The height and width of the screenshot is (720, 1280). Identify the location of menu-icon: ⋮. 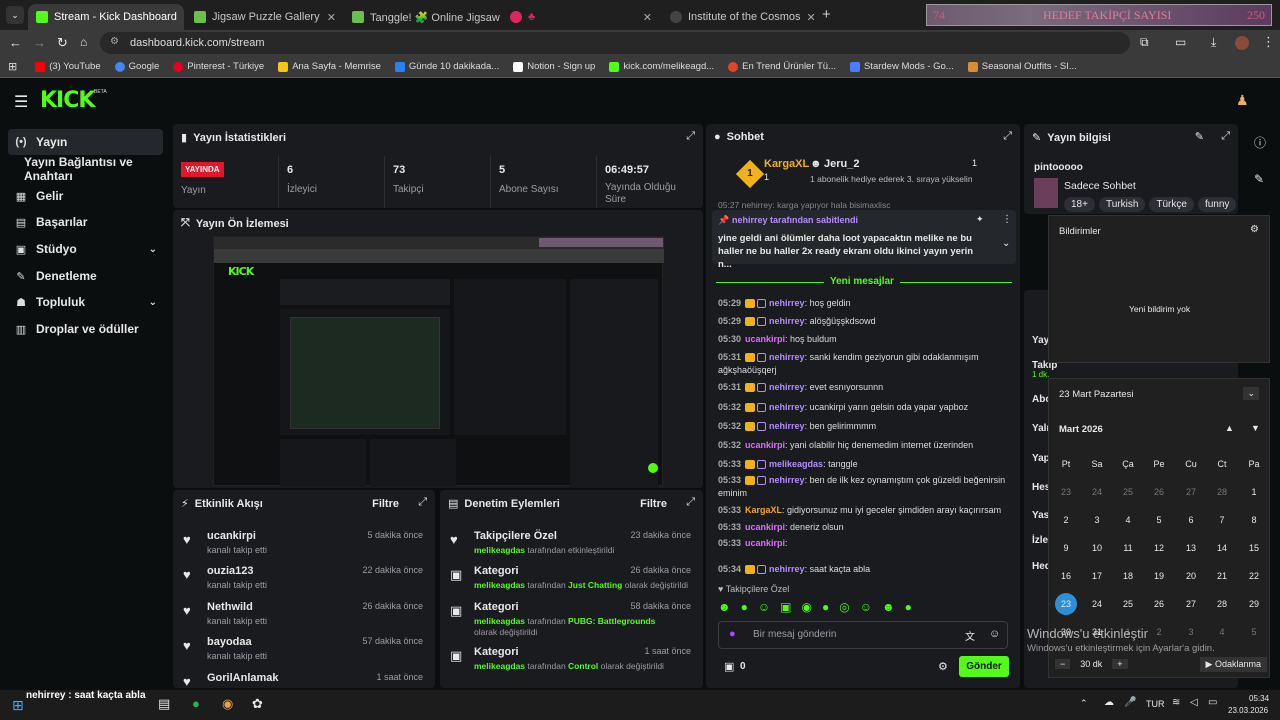
(1268, 42).